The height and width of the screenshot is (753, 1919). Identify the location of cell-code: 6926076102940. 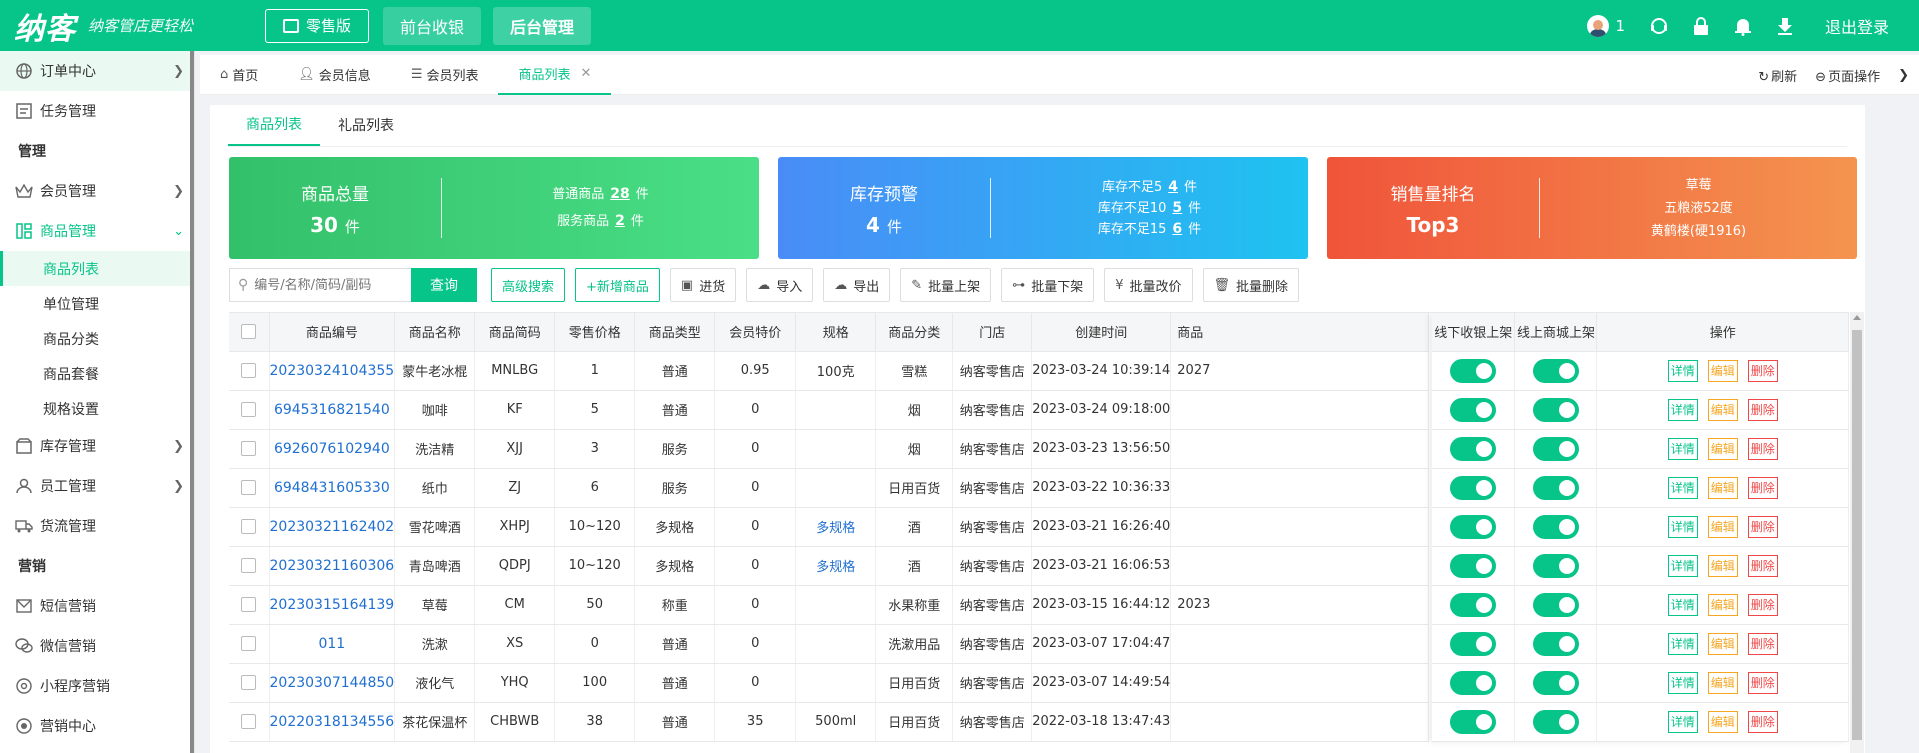
(332, 449).